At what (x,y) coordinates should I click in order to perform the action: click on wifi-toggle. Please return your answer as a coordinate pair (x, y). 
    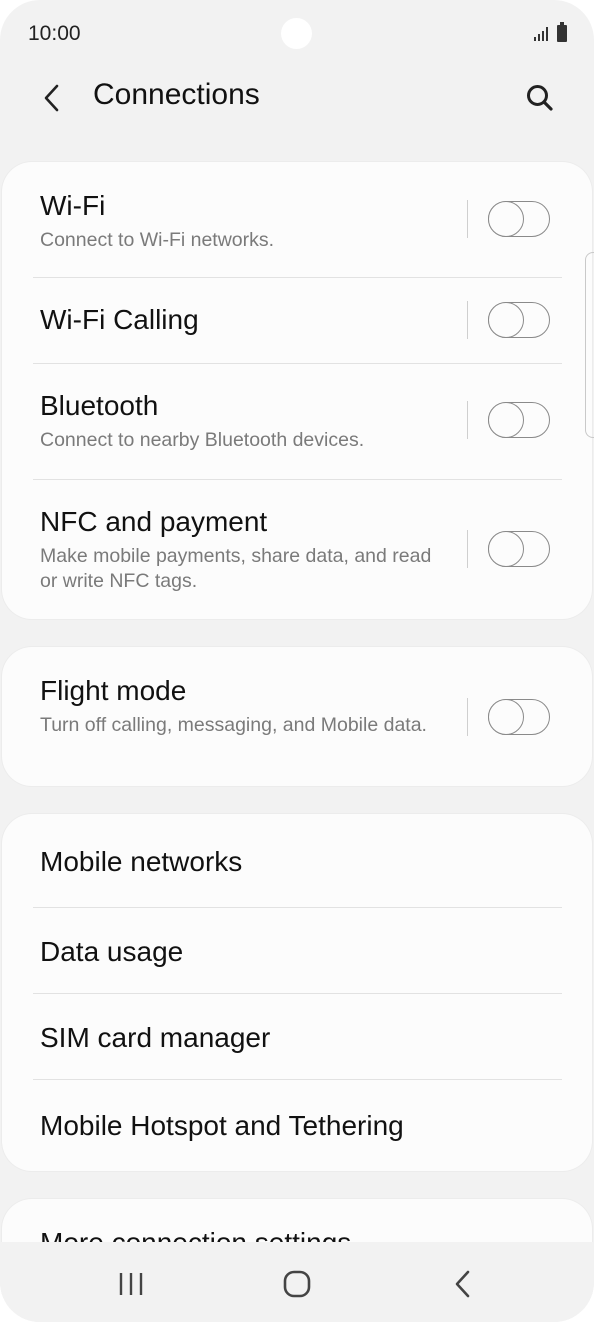
    Looking at the image, I should click on (518, 218).